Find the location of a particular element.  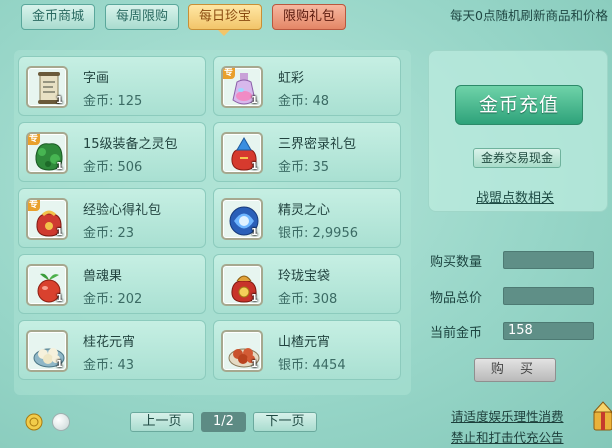

pearl-icon is located at coordinates (61, 422).